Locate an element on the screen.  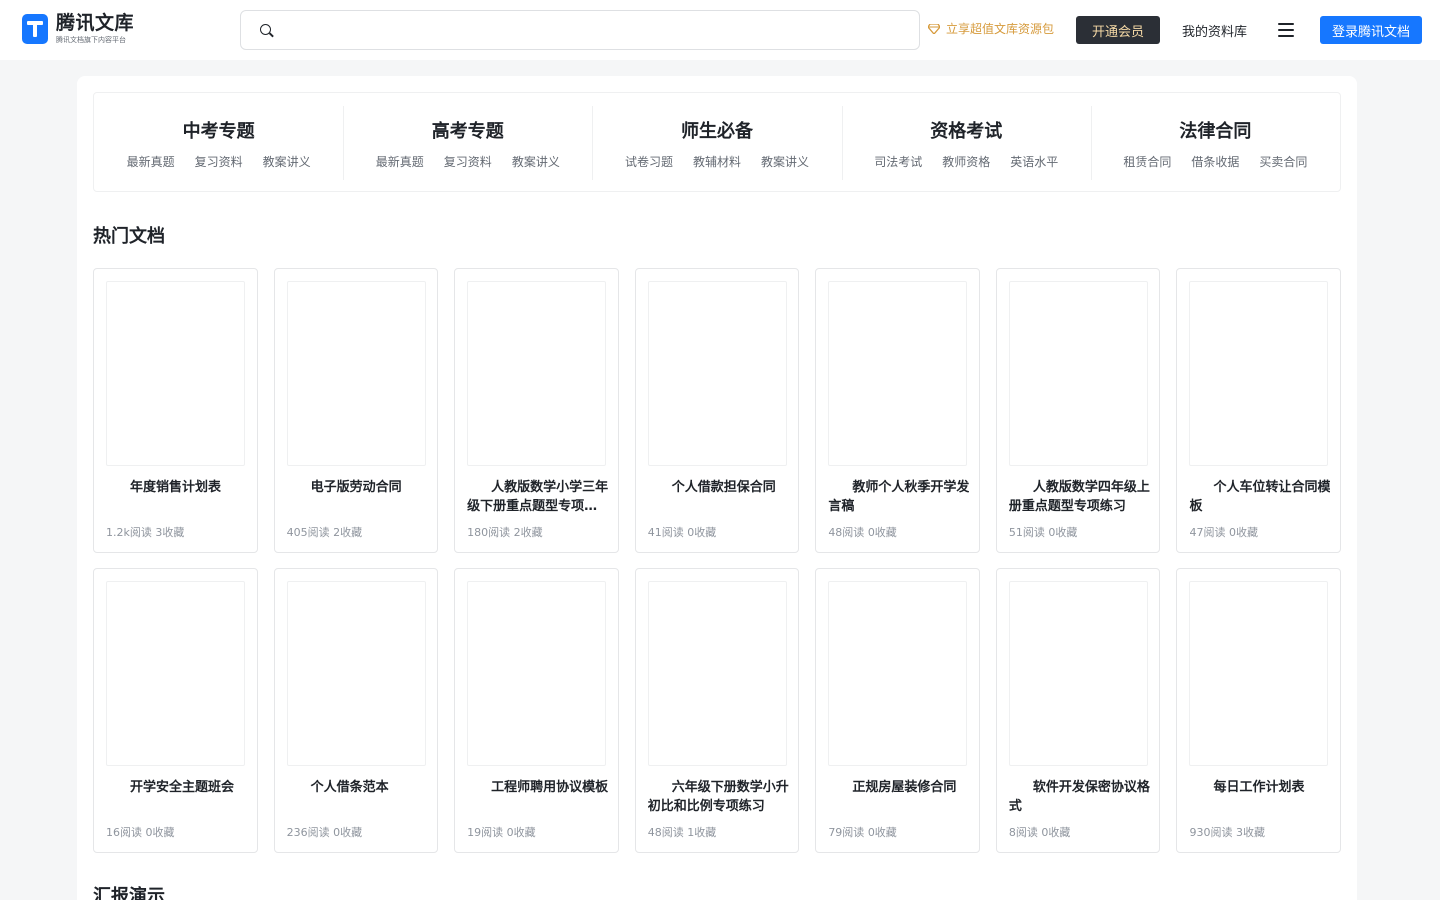
read-count: 930阅读 is located at coordinates (1211, 832).